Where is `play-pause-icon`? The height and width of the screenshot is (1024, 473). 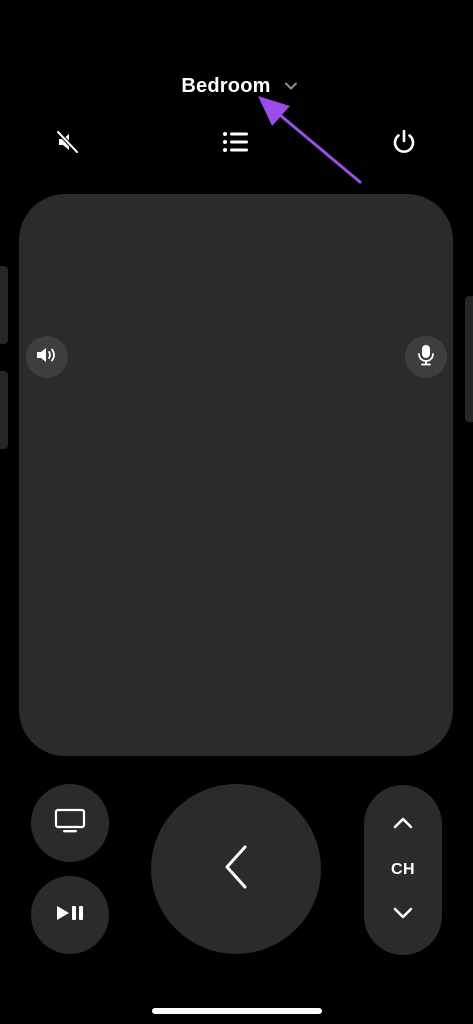
play-pause-icon is located at coordinates (70, 915).